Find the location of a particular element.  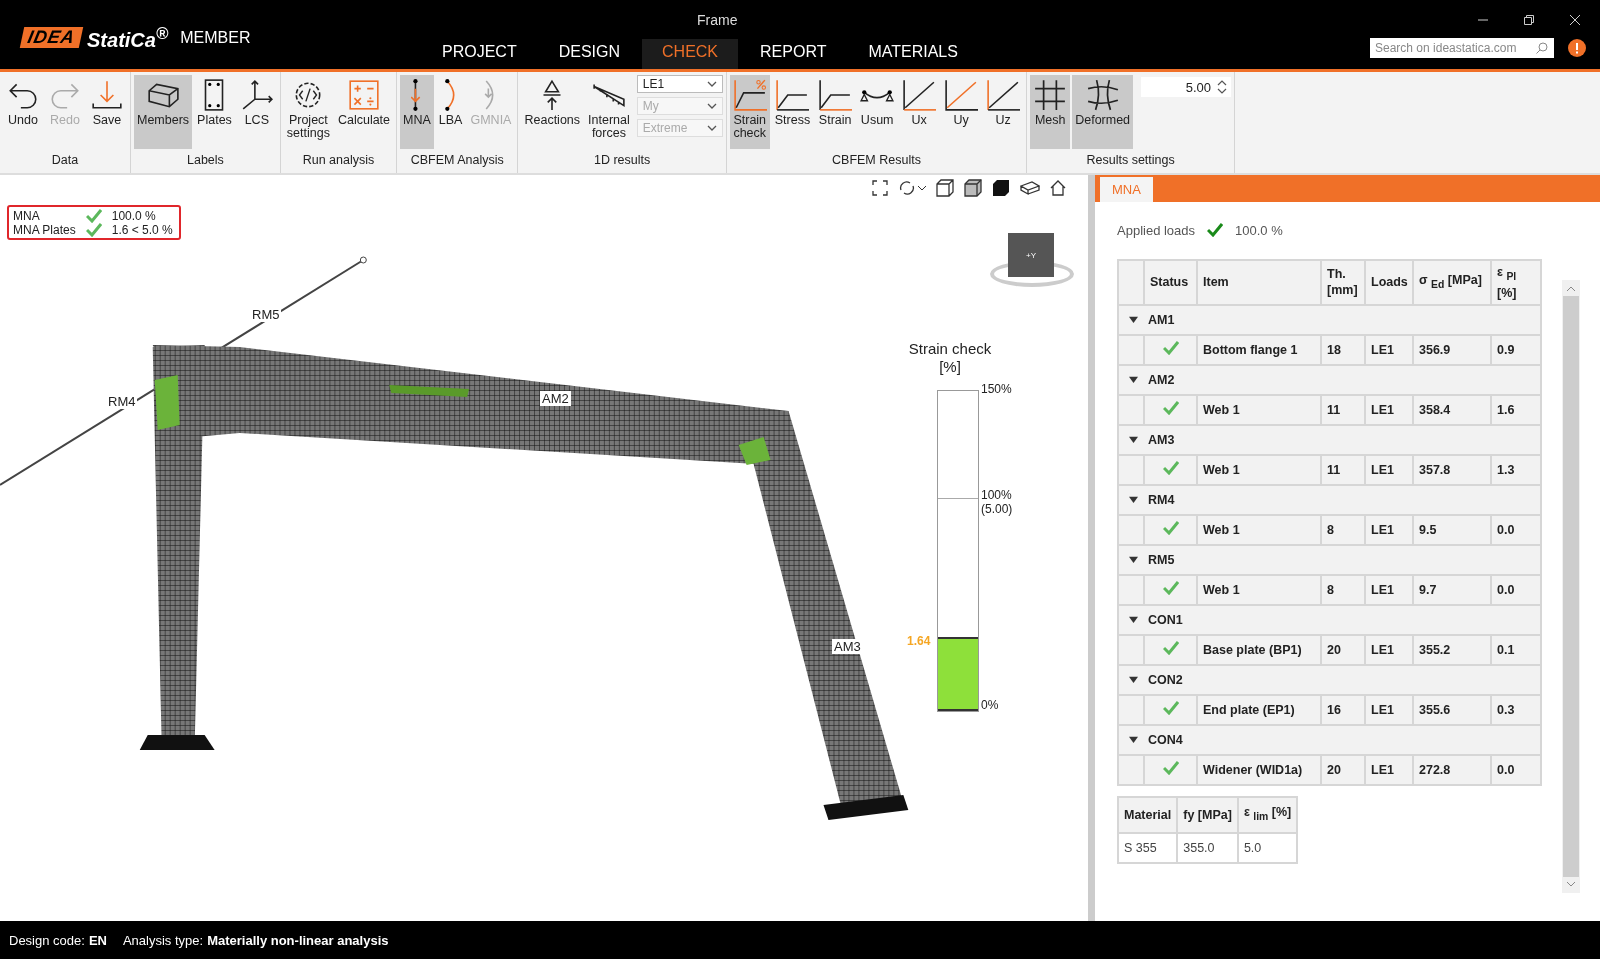

ribbon-button: Uz is located at coordinates (1003, 112).